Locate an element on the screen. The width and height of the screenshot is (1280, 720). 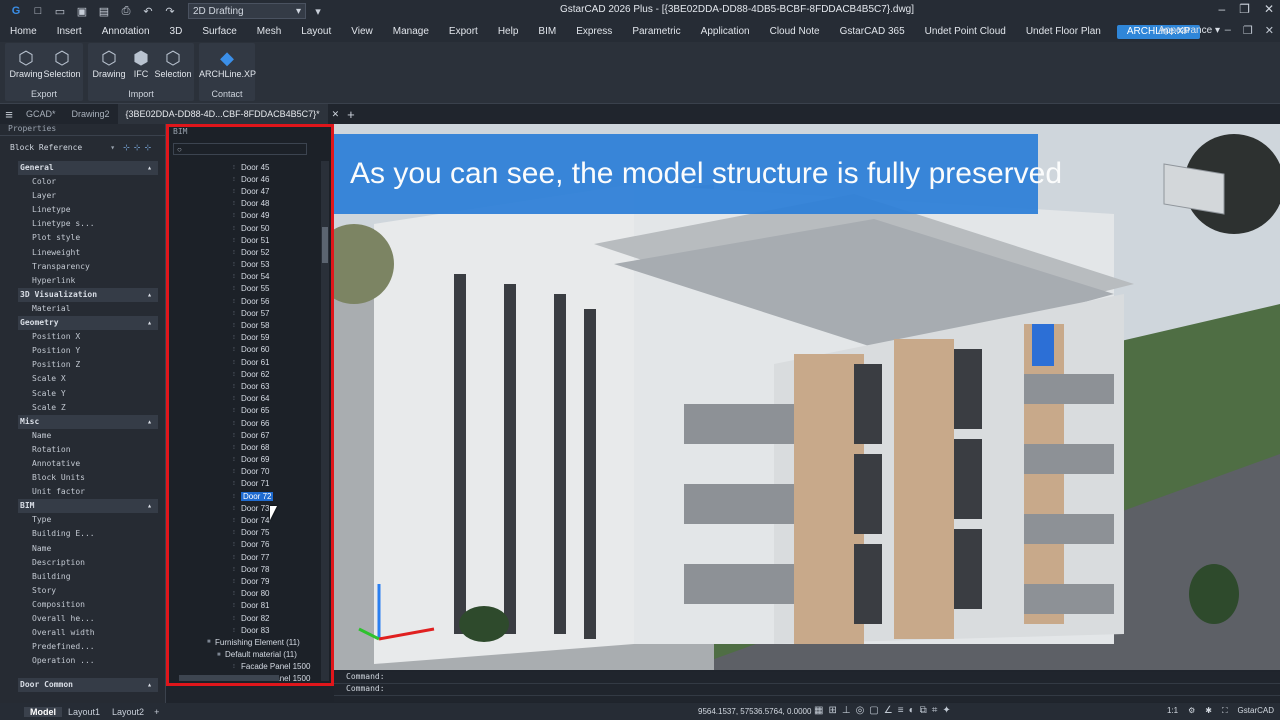
lightbulb-icon: ✱ is located at coordinates (1208, 711).